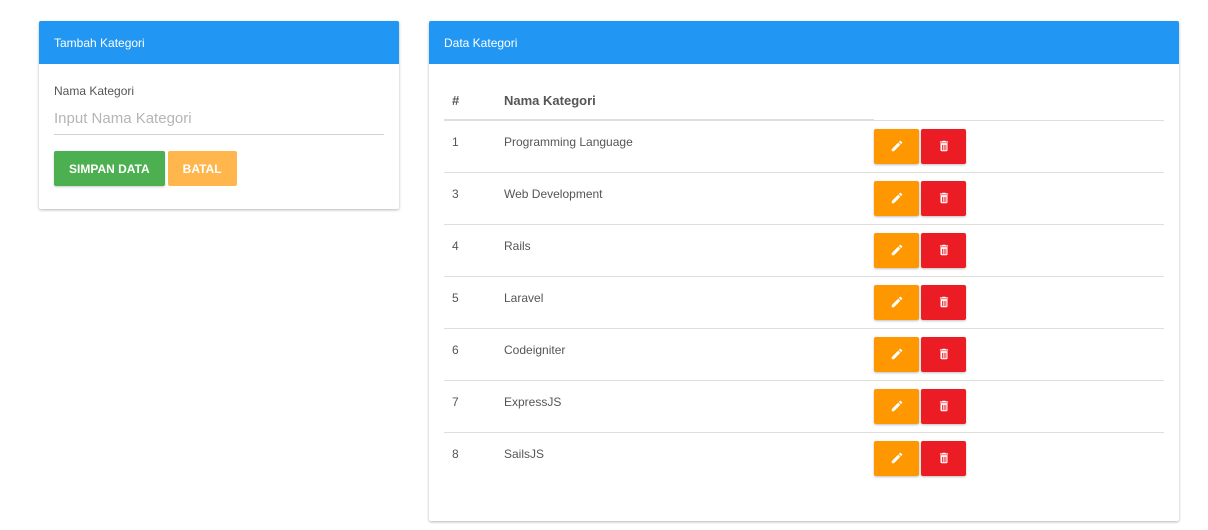 This screenshot has width=1208, height=530. I want to click on cancel-button: BATAL, so click(202, 168).